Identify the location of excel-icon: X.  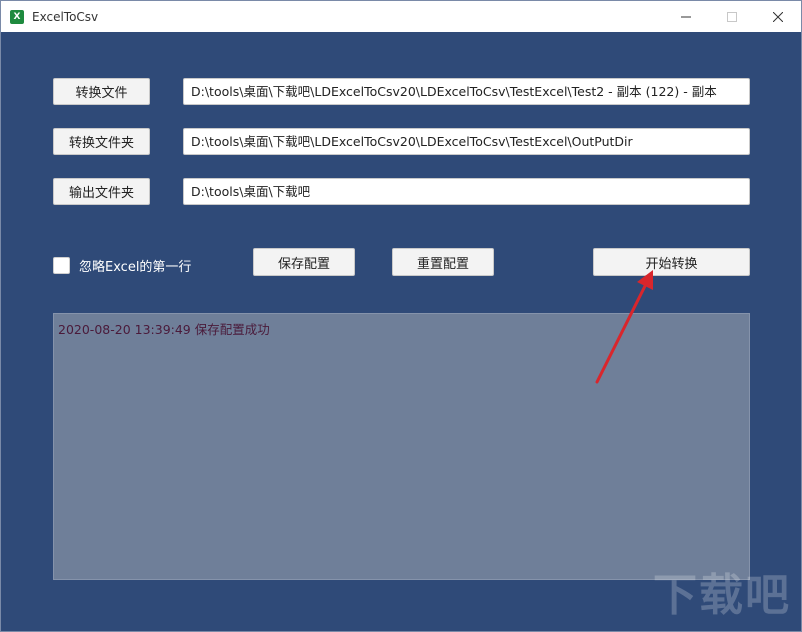
(17, 16).